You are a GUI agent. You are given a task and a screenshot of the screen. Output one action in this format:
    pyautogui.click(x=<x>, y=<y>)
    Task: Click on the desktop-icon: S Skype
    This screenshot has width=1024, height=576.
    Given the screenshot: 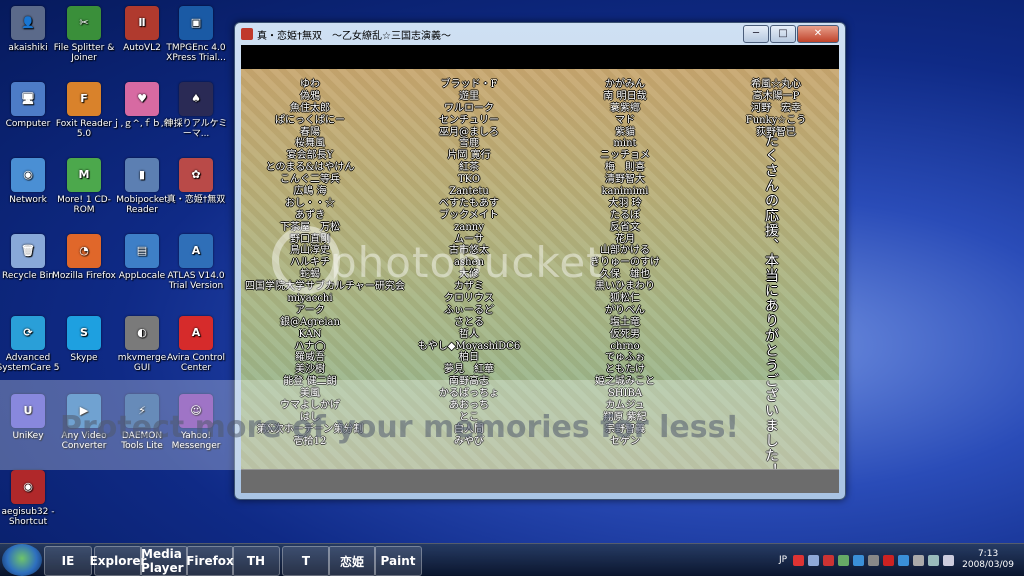 What is the action you would take?
    pyautogui.click(x=84, y=339)
    